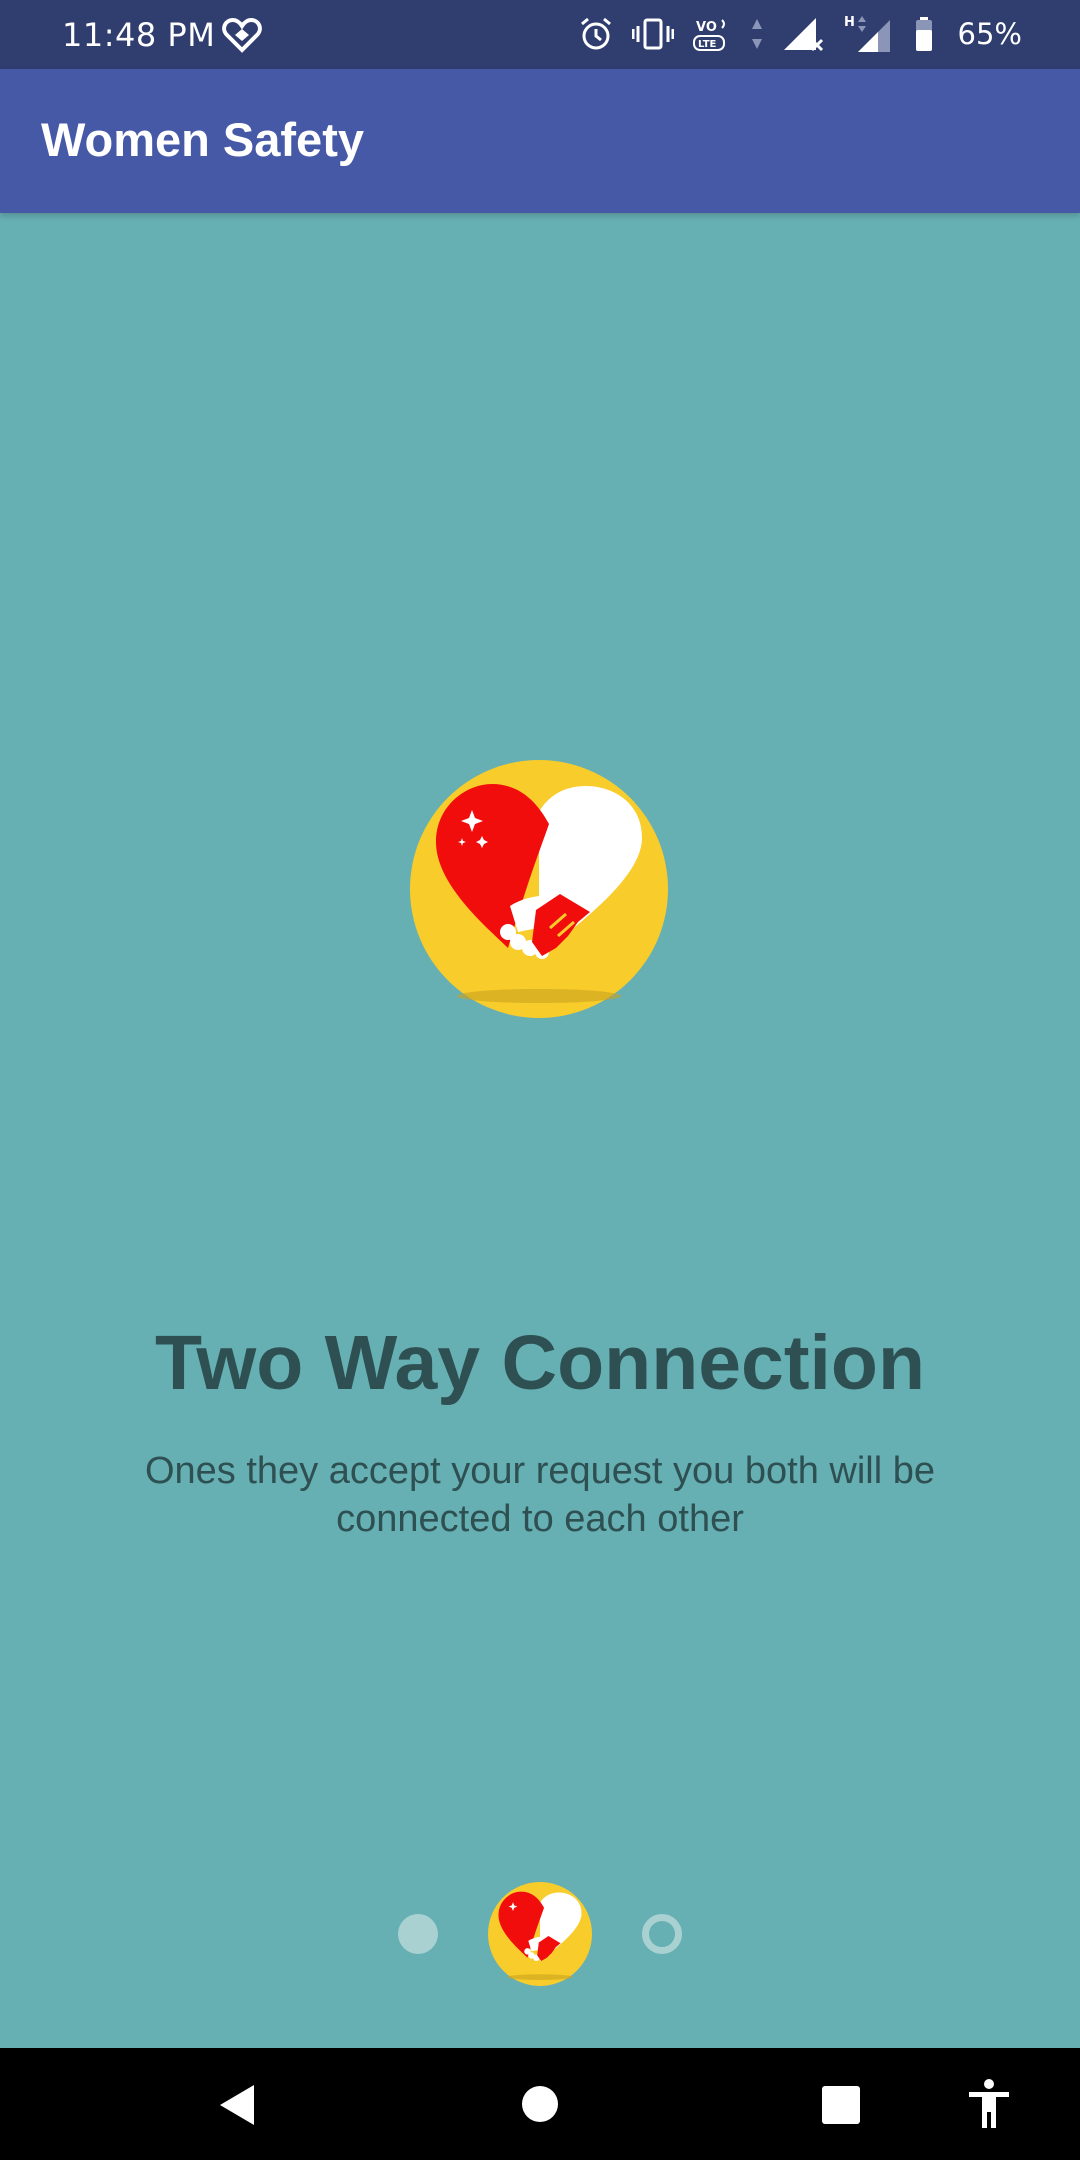 The height and width of the screenshot is (2160, 1080). I want to click on accessibility-icon, so click(989, 2104).